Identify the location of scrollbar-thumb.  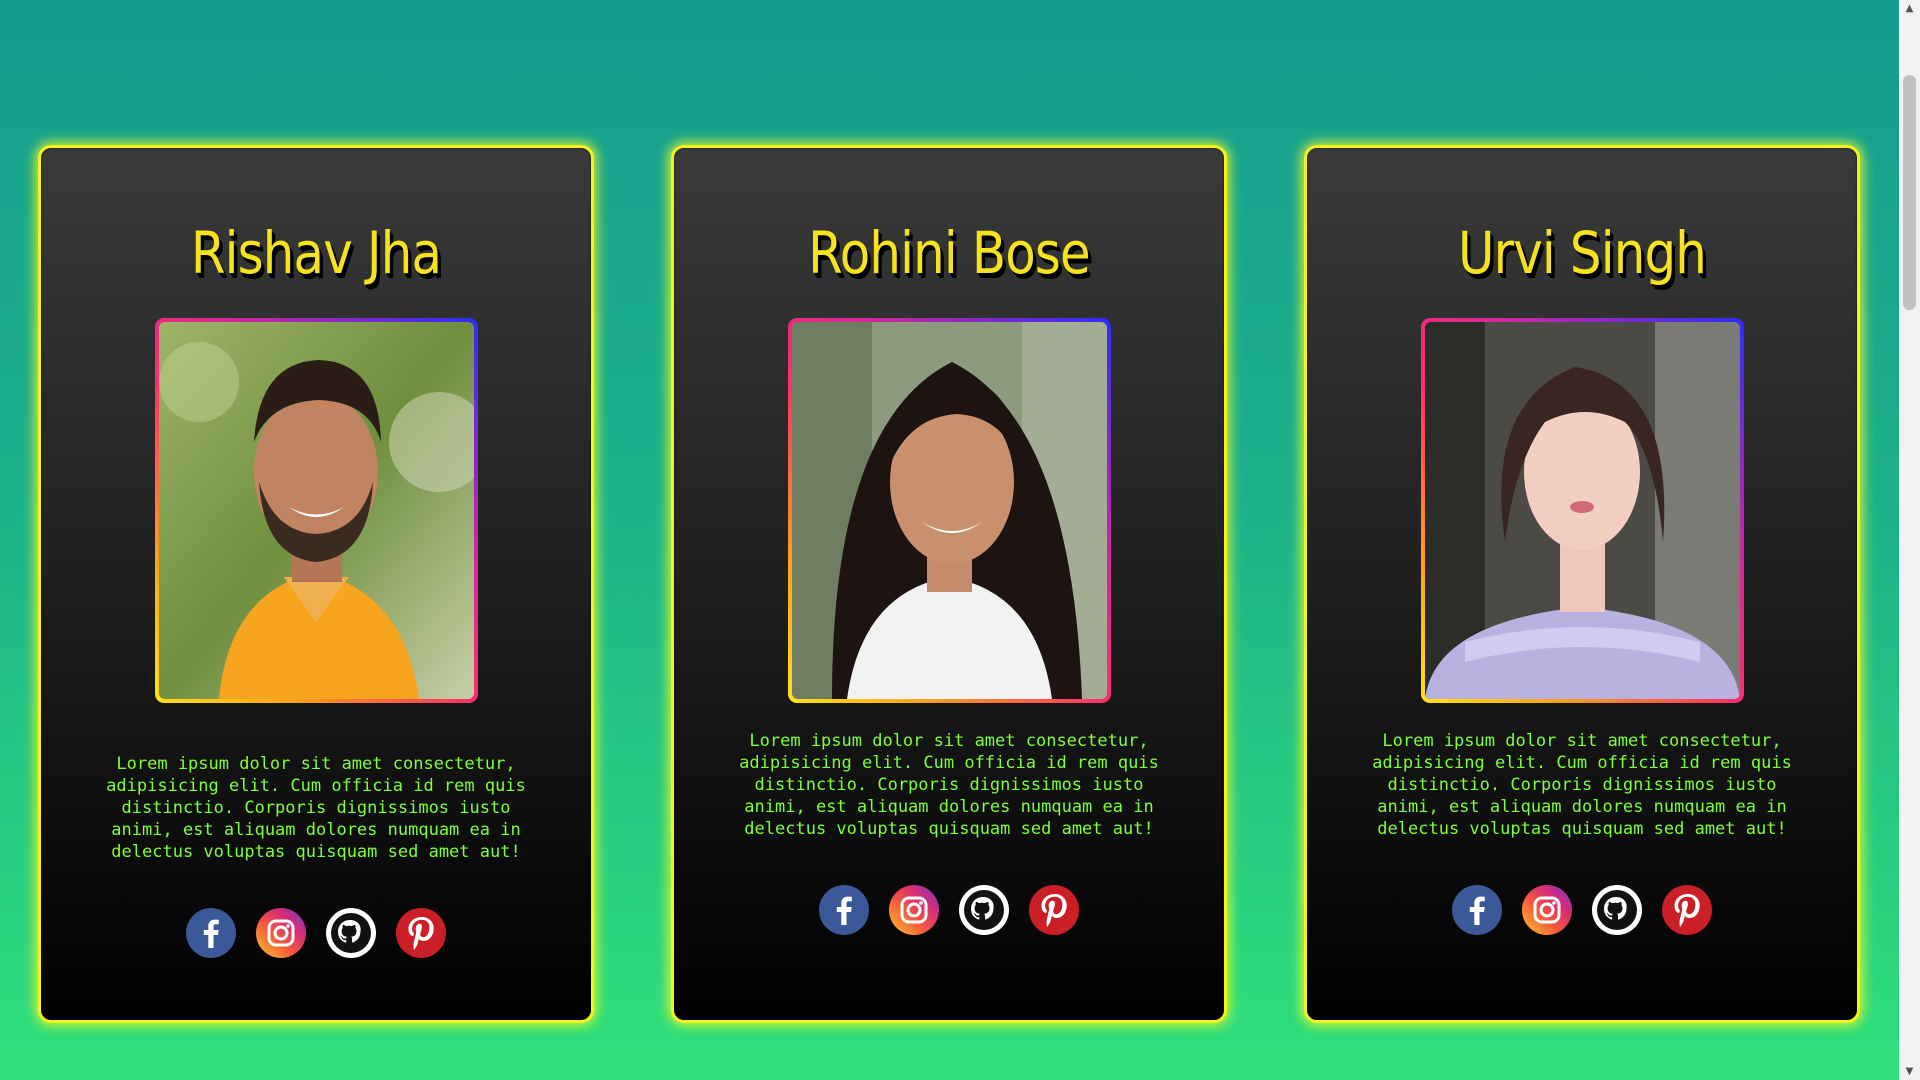
(1909, 192).